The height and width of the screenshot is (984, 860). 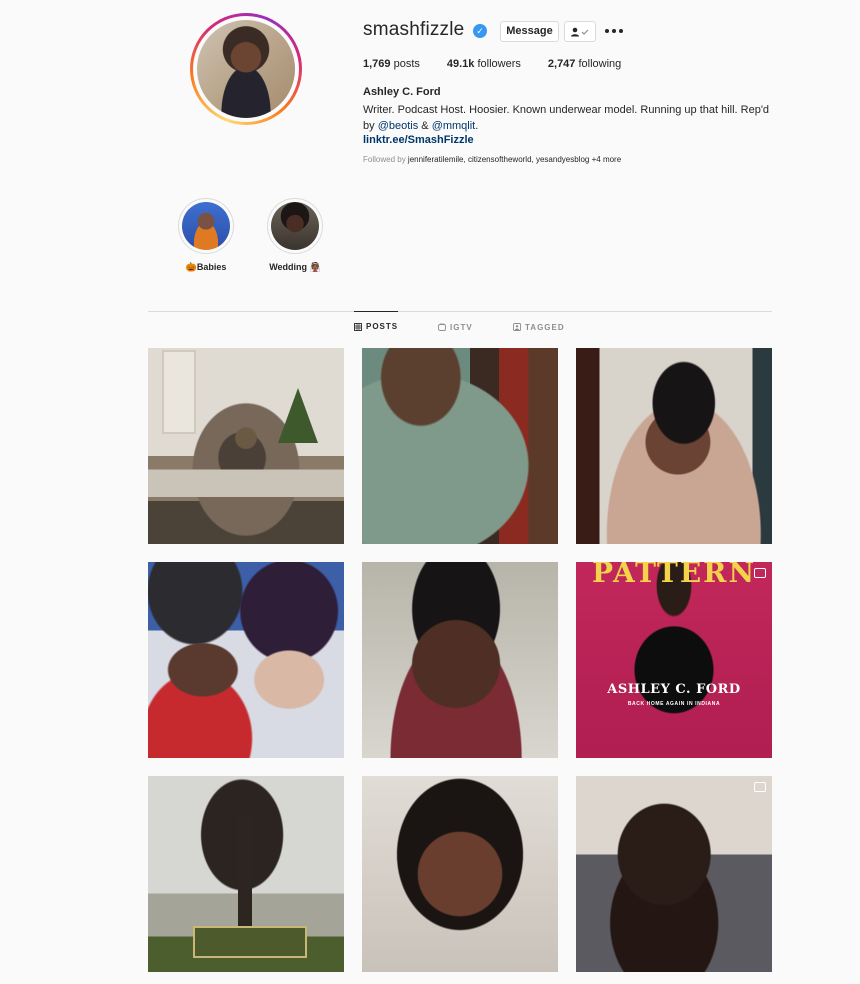 What do you see at coordinates (454, 126) in the screenshot?
I see `bio-mention-mmqlit: @mmqlit` at bounding box center [454, 126].